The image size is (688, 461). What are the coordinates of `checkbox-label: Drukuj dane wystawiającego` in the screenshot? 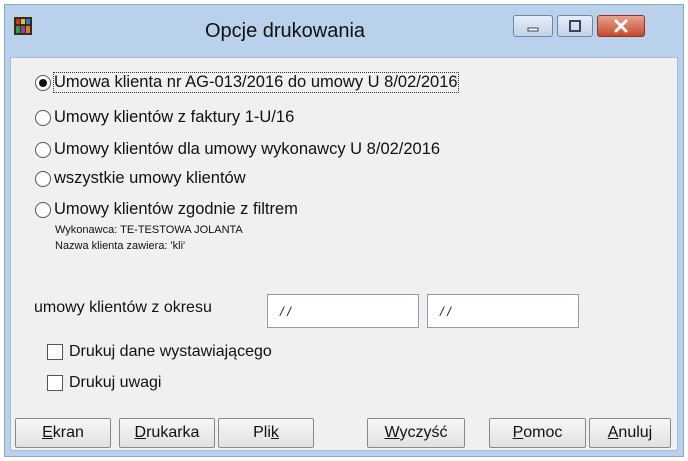 It's located at (170, 351).